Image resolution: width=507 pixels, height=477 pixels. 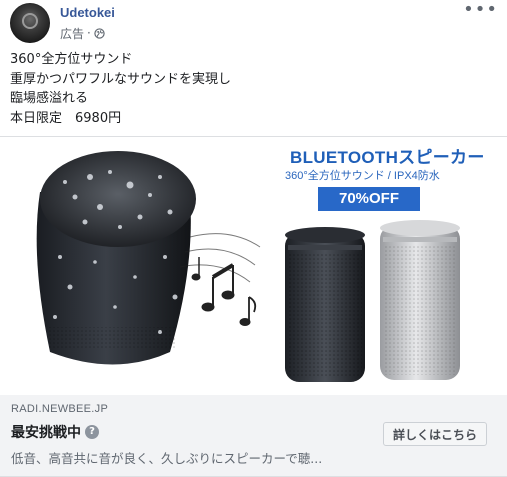 I want to click on music-notes-decoration, so click(x=220, y=279).